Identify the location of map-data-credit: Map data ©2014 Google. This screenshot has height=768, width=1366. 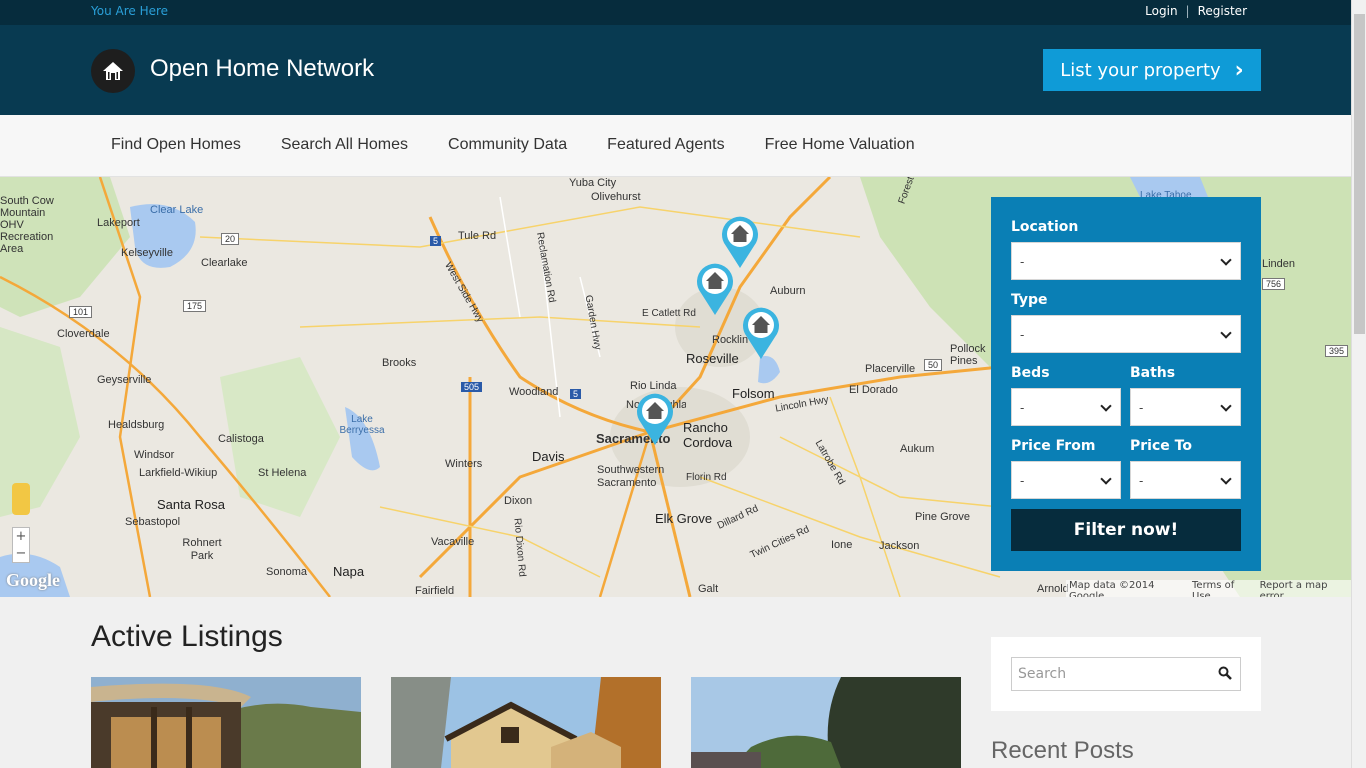
(1112, 588).